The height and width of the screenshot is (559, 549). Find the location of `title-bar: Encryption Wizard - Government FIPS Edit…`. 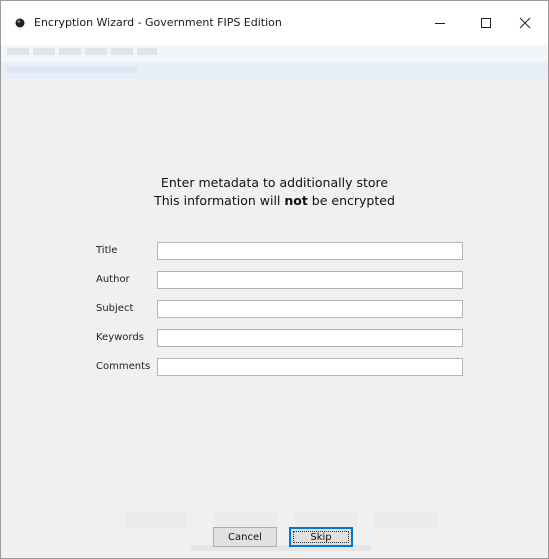

title-bar: Encryption Wizard - Government FIPS Edit… is located at coordinates (274, 23).